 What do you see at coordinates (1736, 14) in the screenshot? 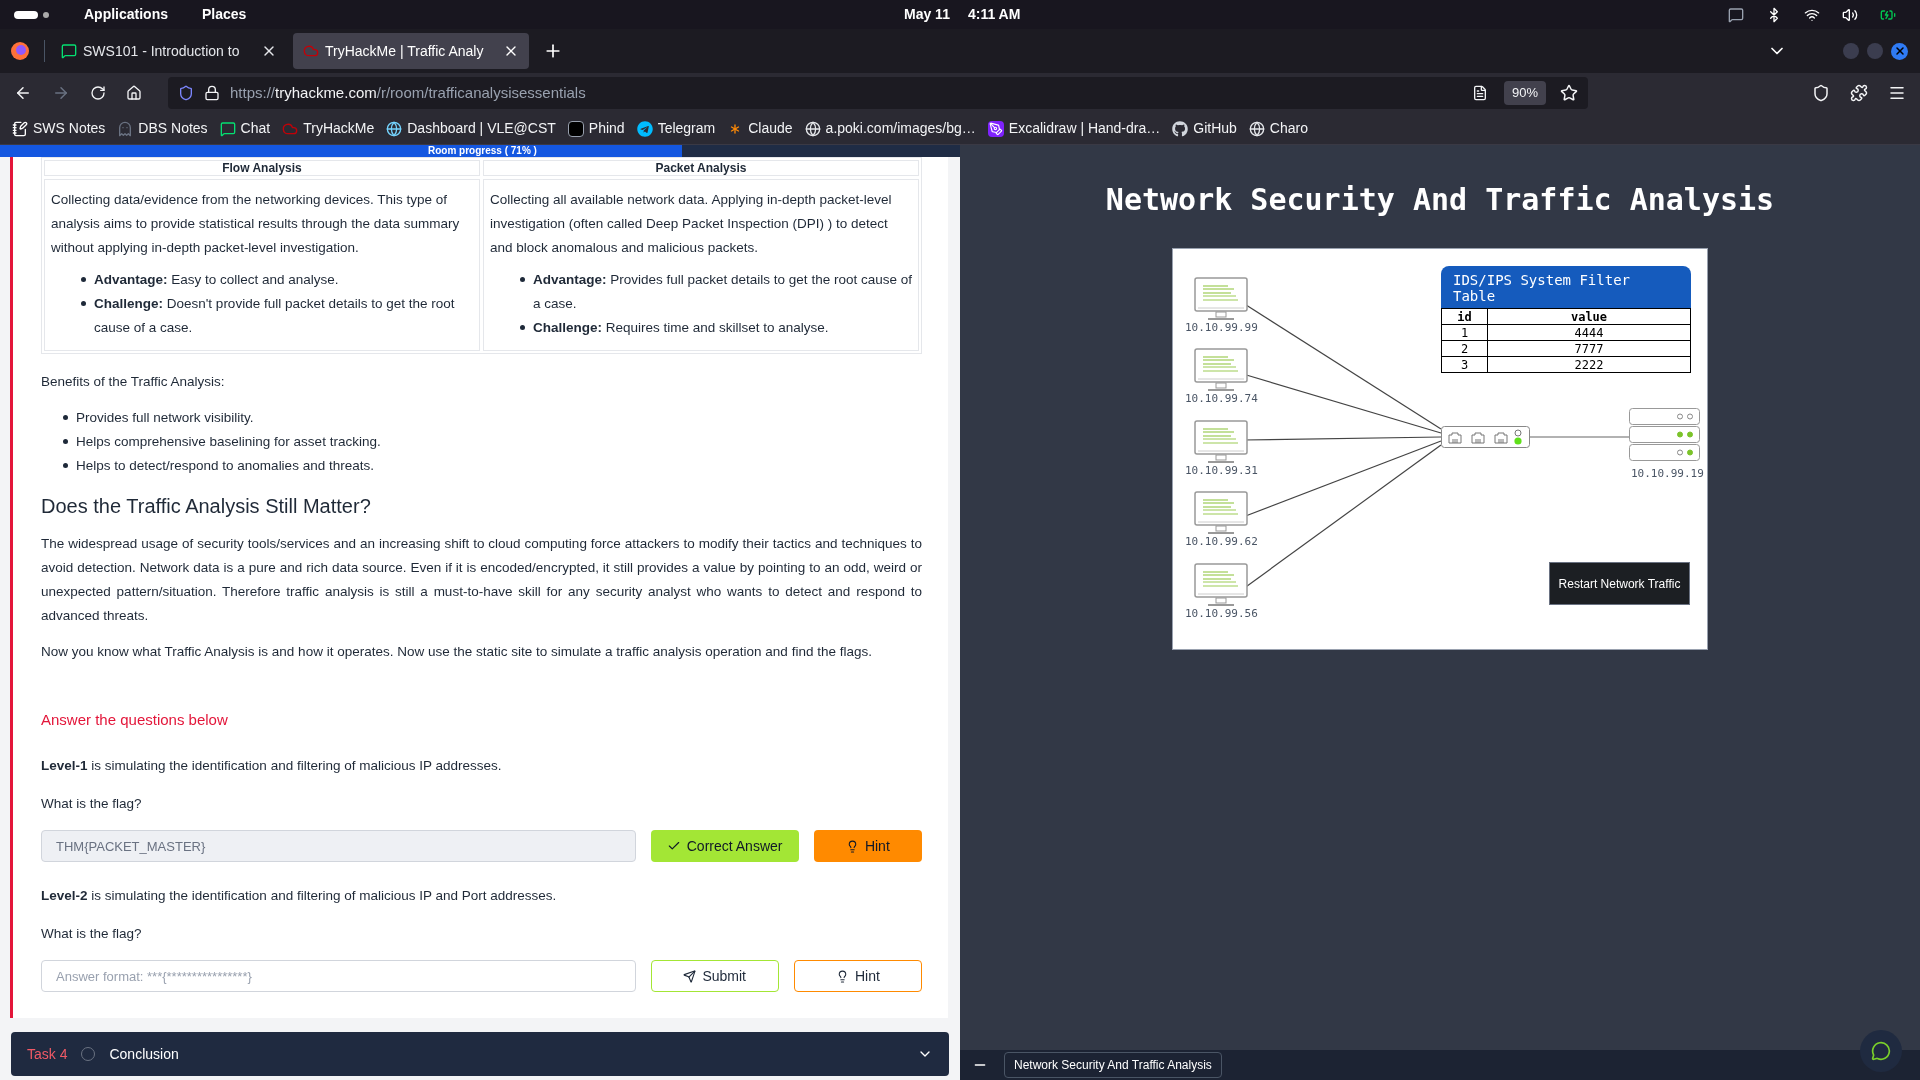
I see `notifications-icon` at bounding box center [1736, 14].